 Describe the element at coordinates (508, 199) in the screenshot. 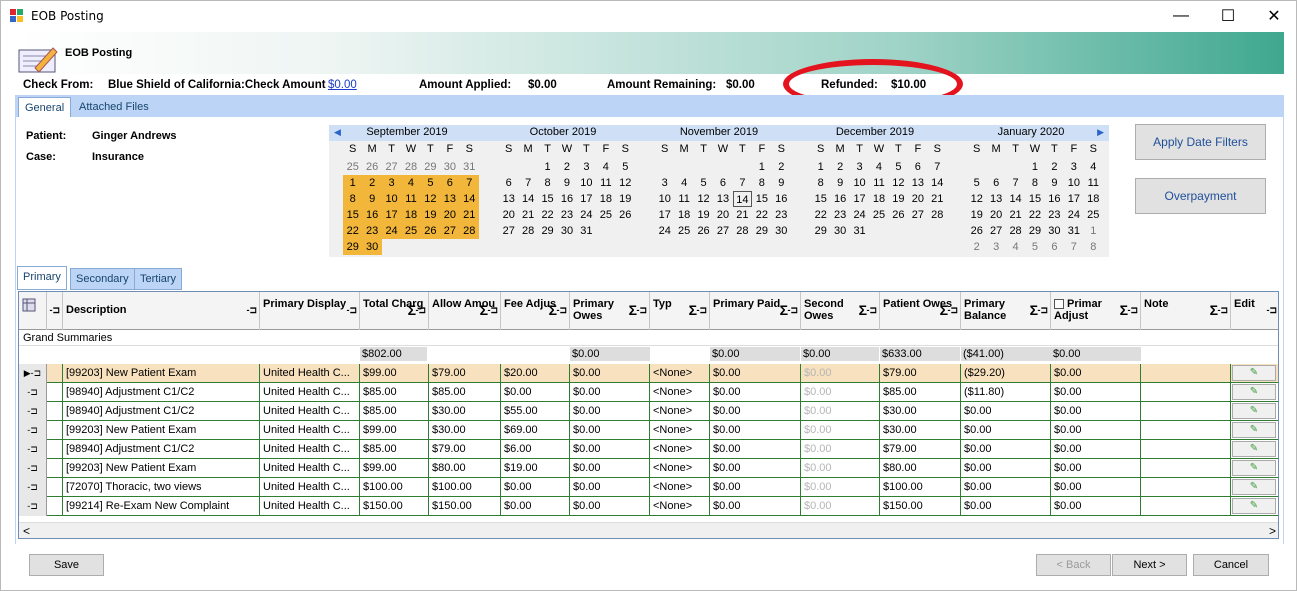

I see `calendar-day: 13` at that location.